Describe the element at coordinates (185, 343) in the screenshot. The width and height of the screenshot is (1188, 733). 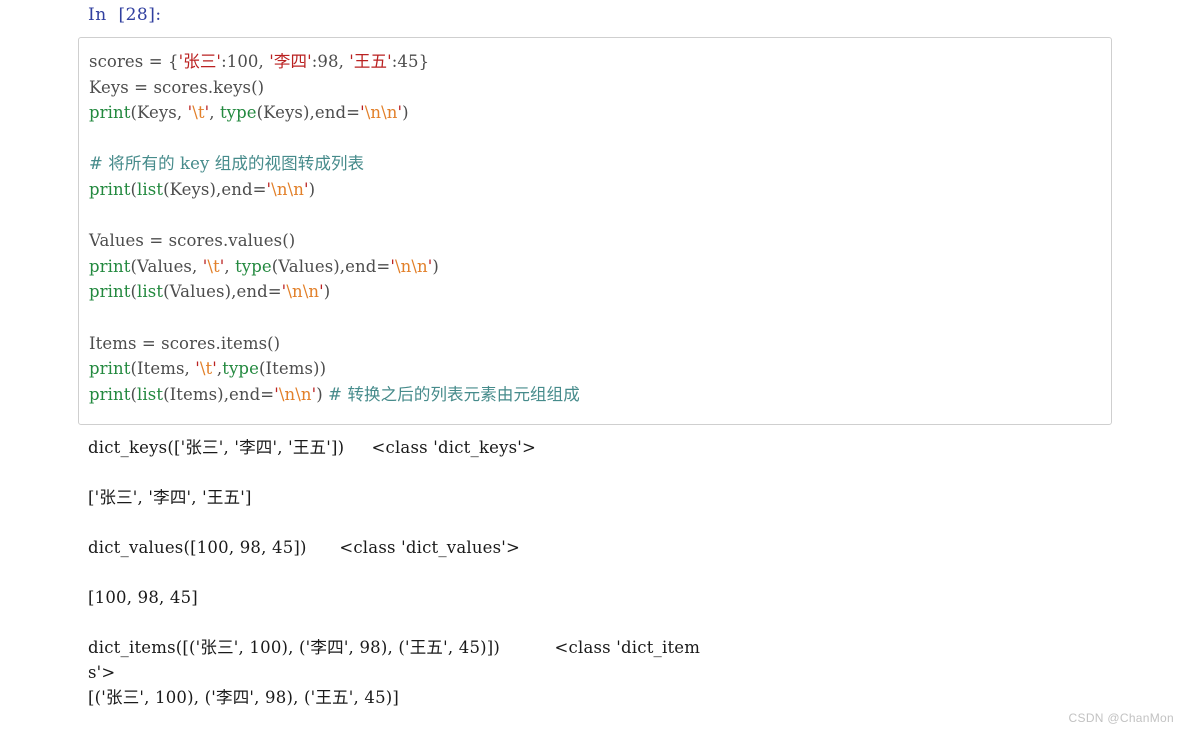
I see `code-token-plain: Items = scores.items()` at that location.